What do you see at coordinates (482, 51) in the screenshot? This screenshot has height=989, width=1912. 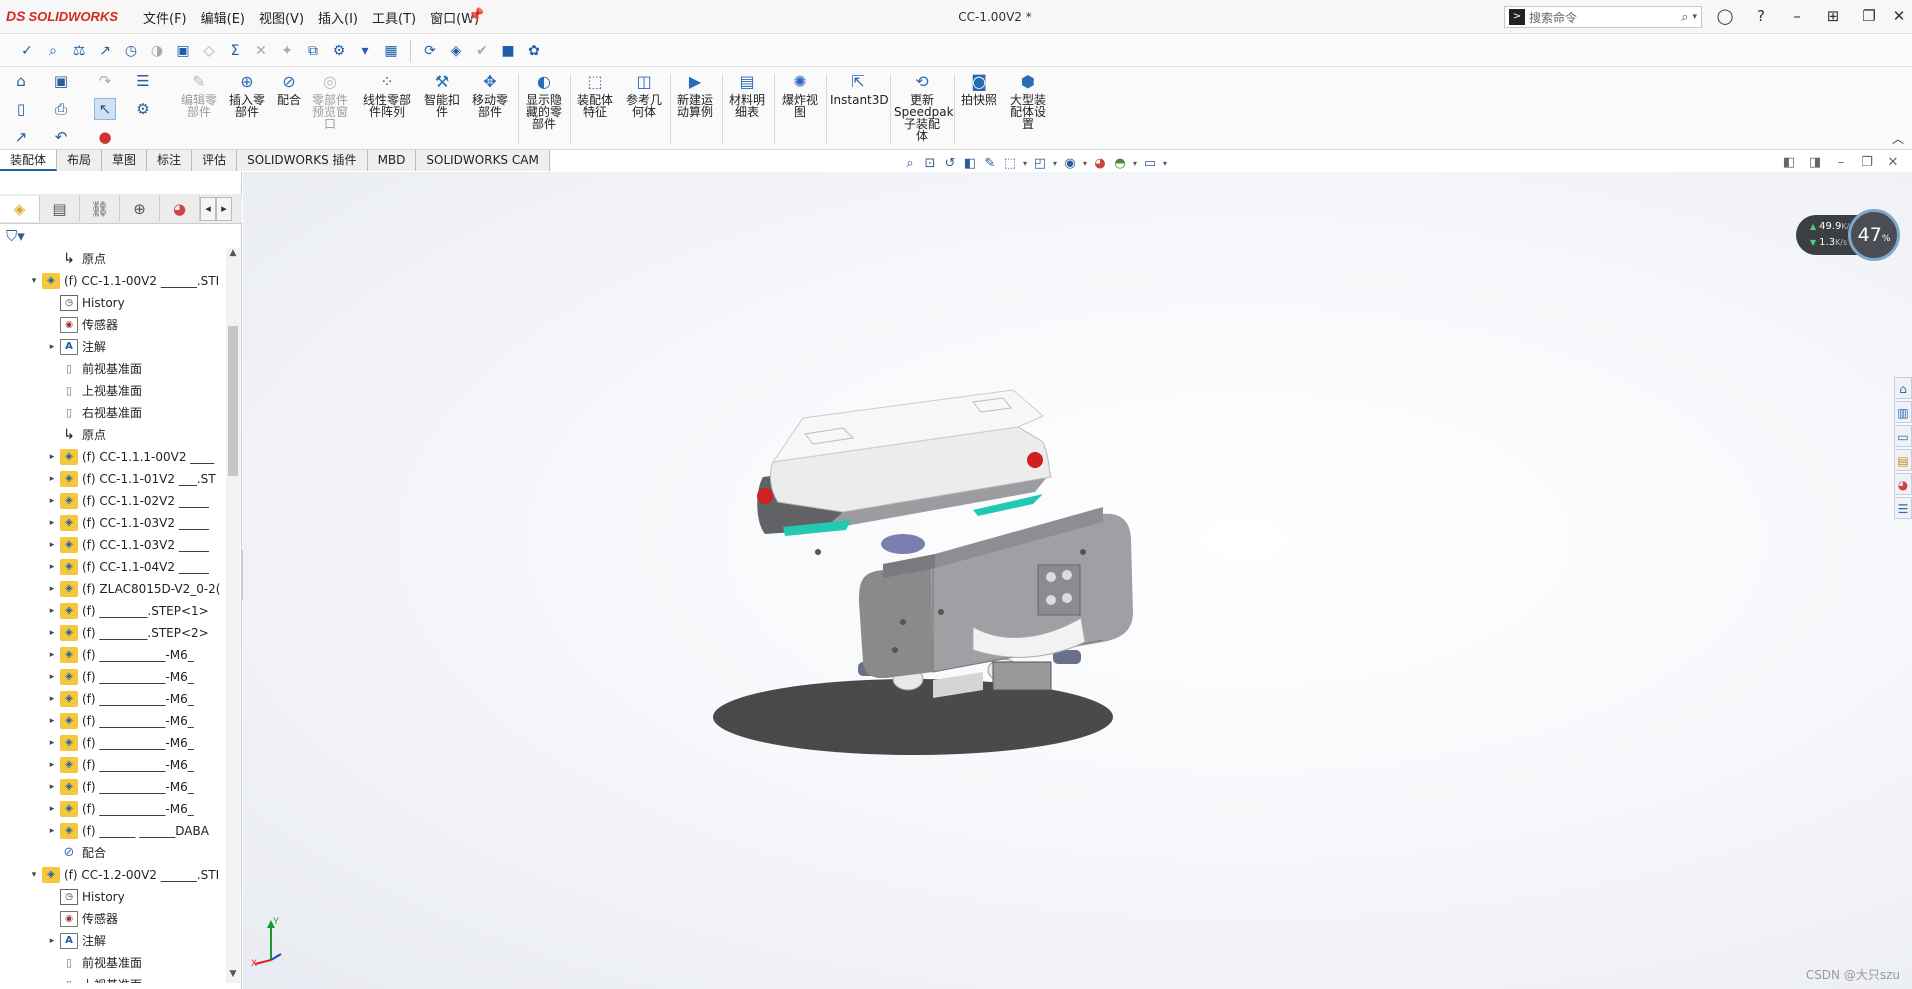 I see `validate-icon: ✔` at bounding box center [482, 51].